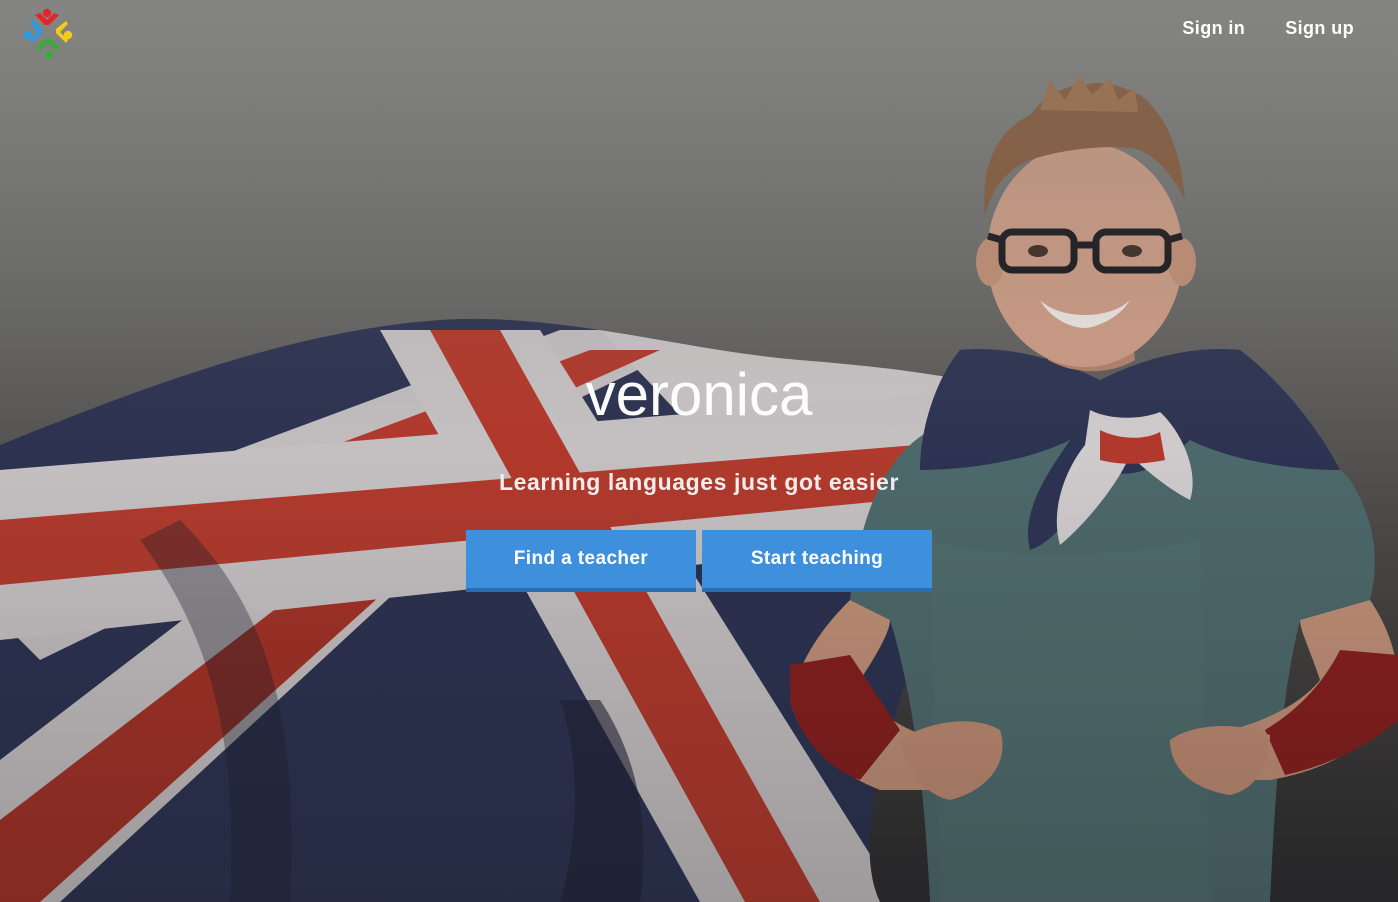  I want to click on header-nav: Sign in Sign up, so click(1268, 28).